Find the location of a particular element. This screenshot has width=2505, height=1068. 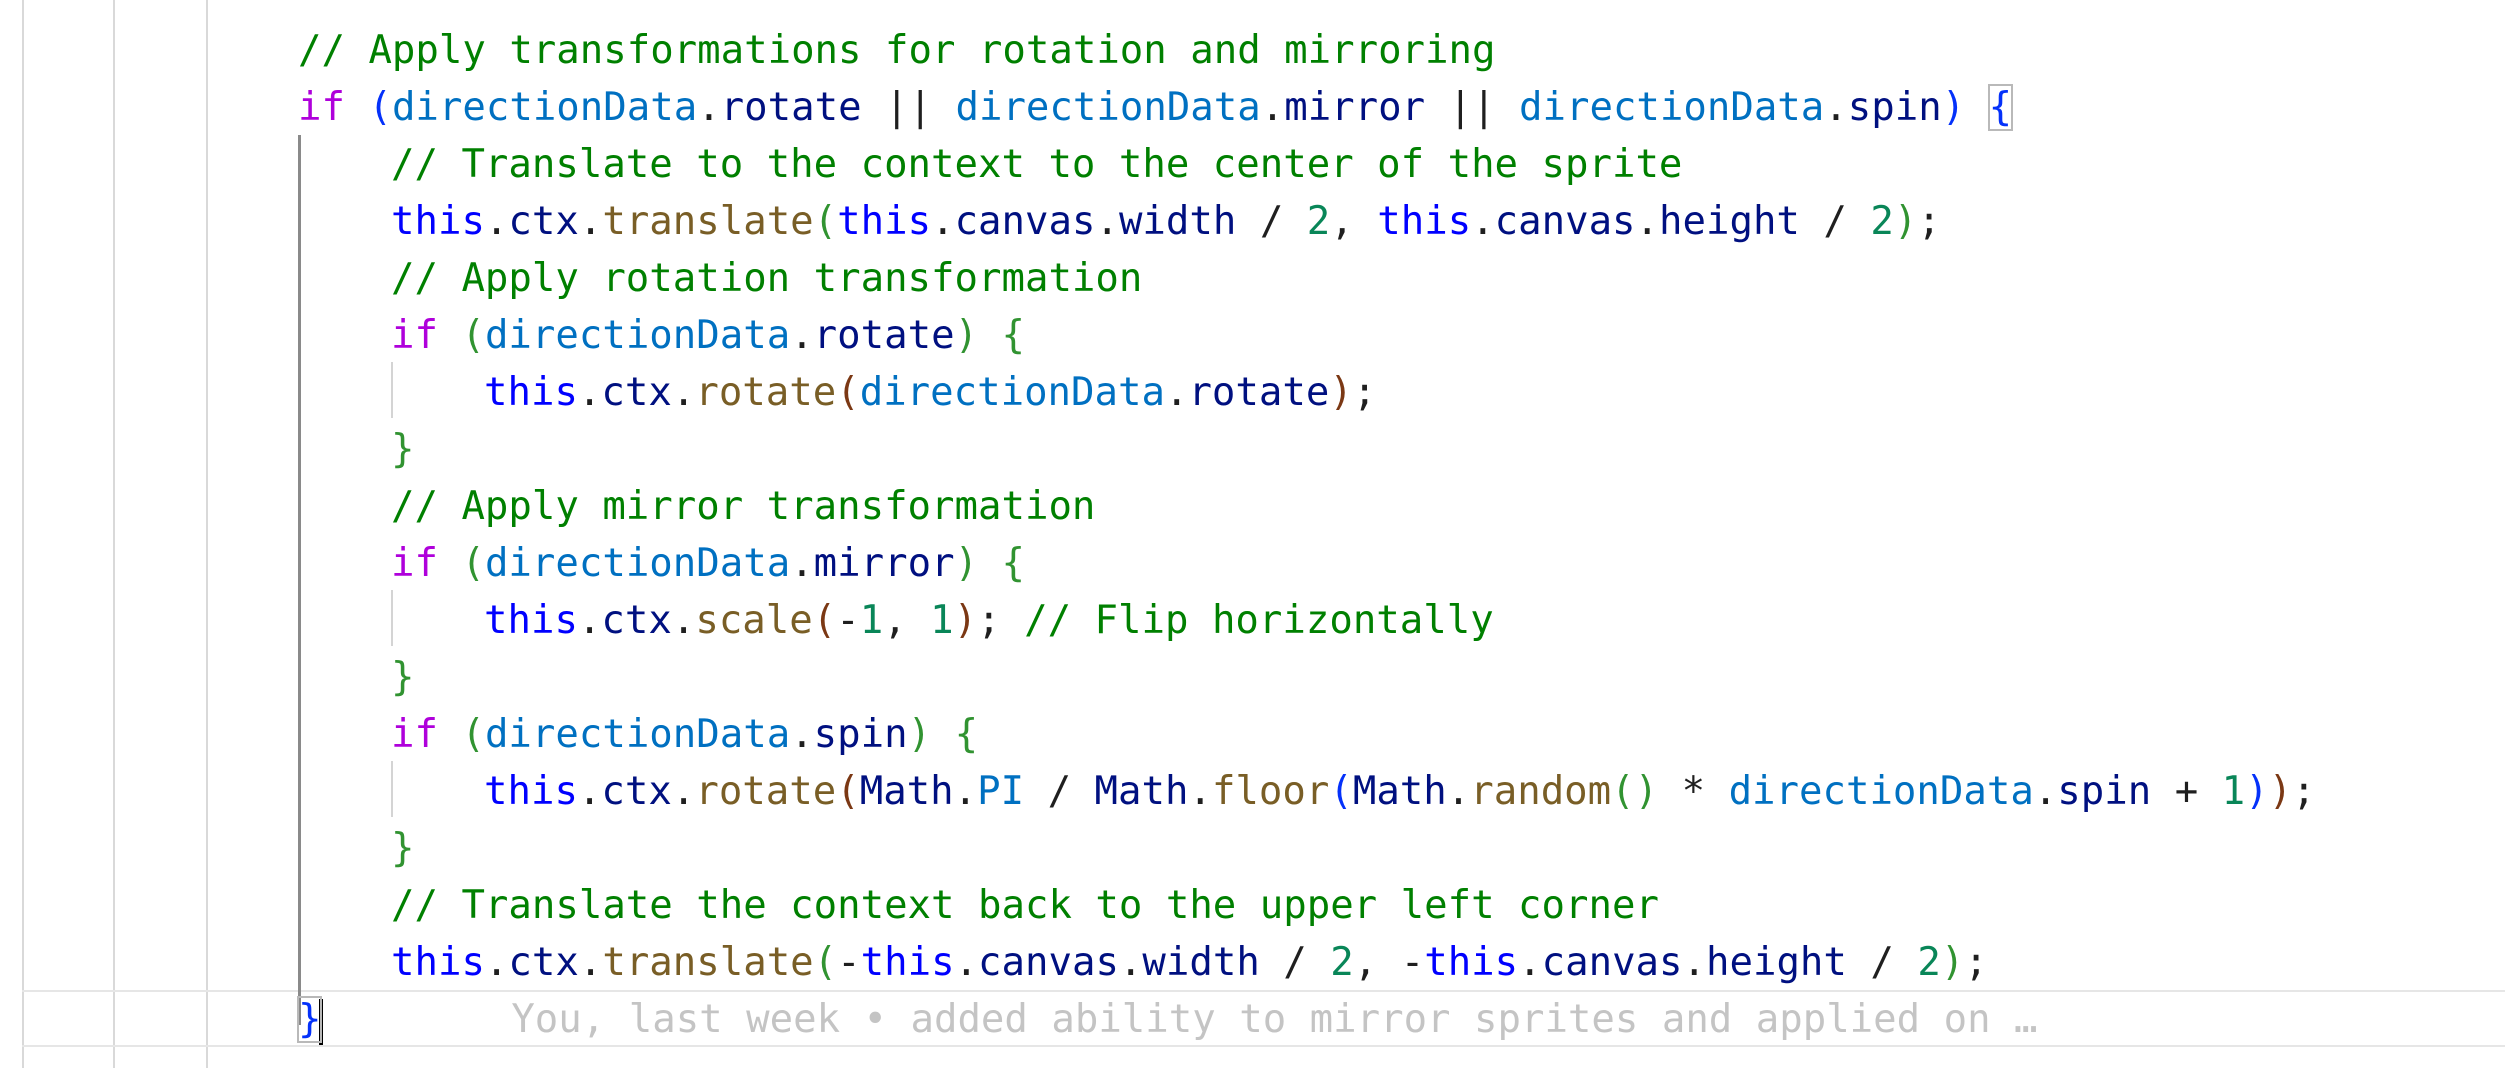

code-token: PI is located at coordinates (1001, 791).